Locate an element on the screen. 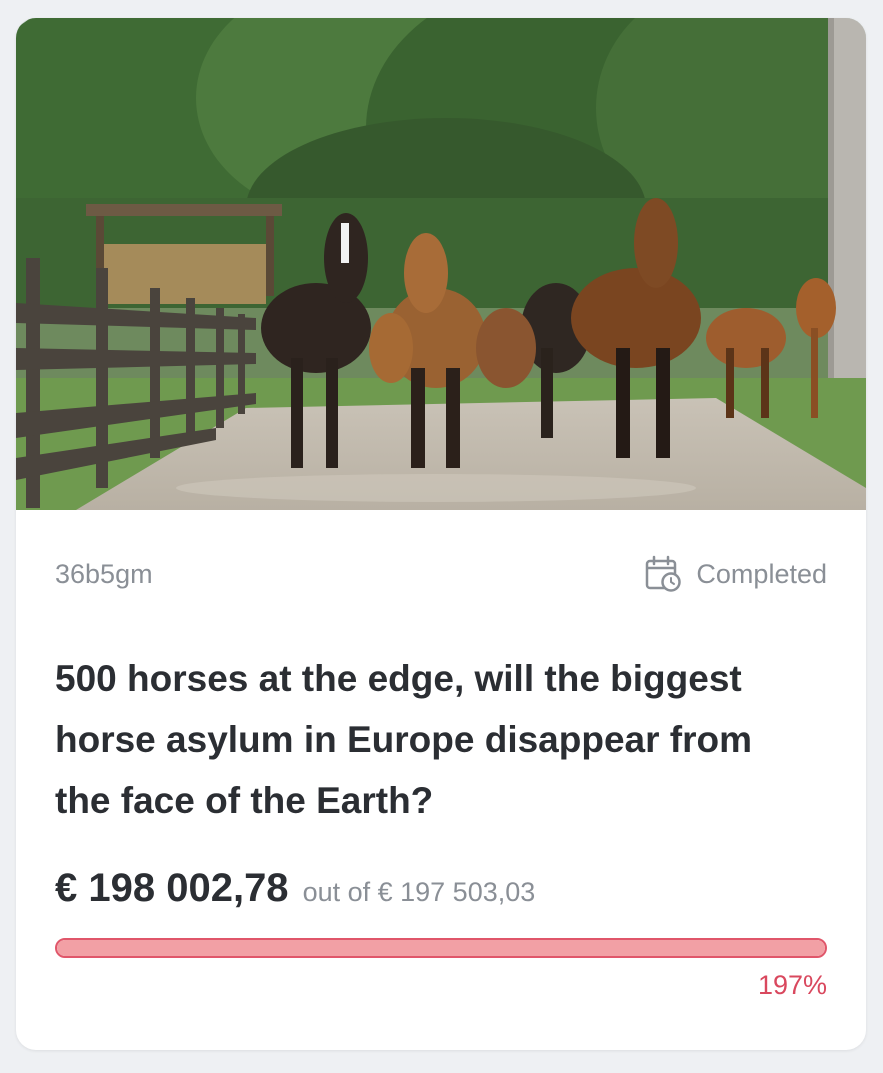  campaign-meta-row: 36b5gm Completed is located at coordinates (441, 574).